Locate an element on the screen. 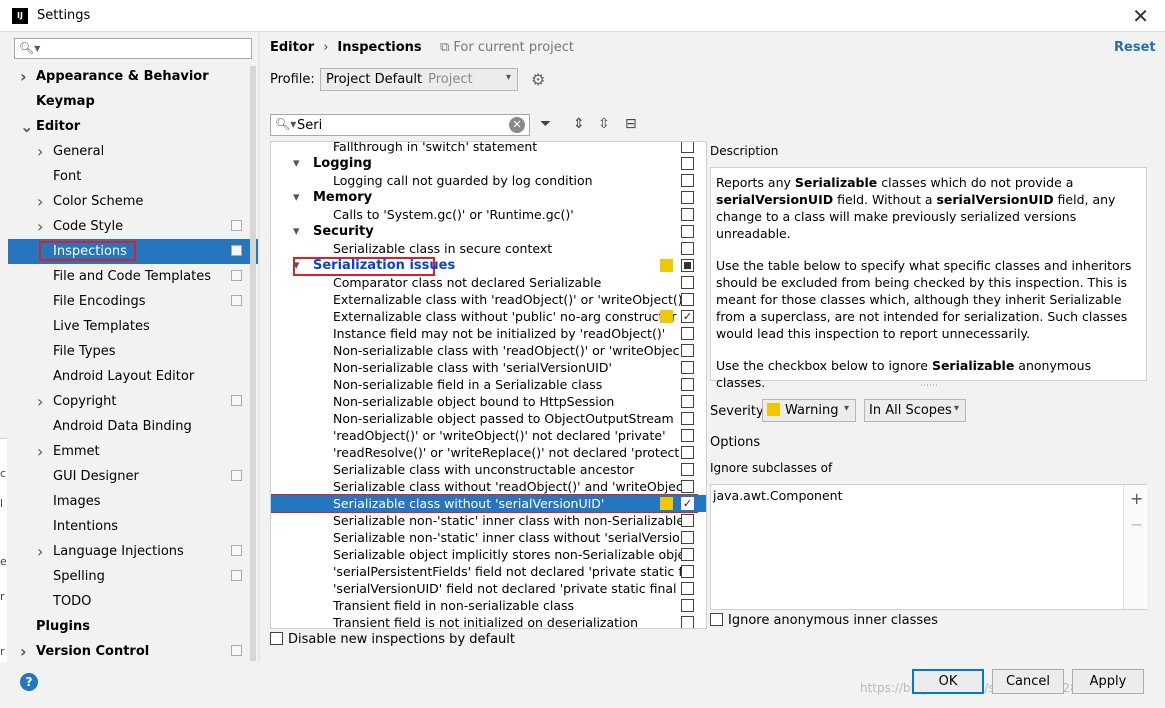 This screenshot has height=708, width=1165. reset-link: Reset is located at coordinates (1135, 47).